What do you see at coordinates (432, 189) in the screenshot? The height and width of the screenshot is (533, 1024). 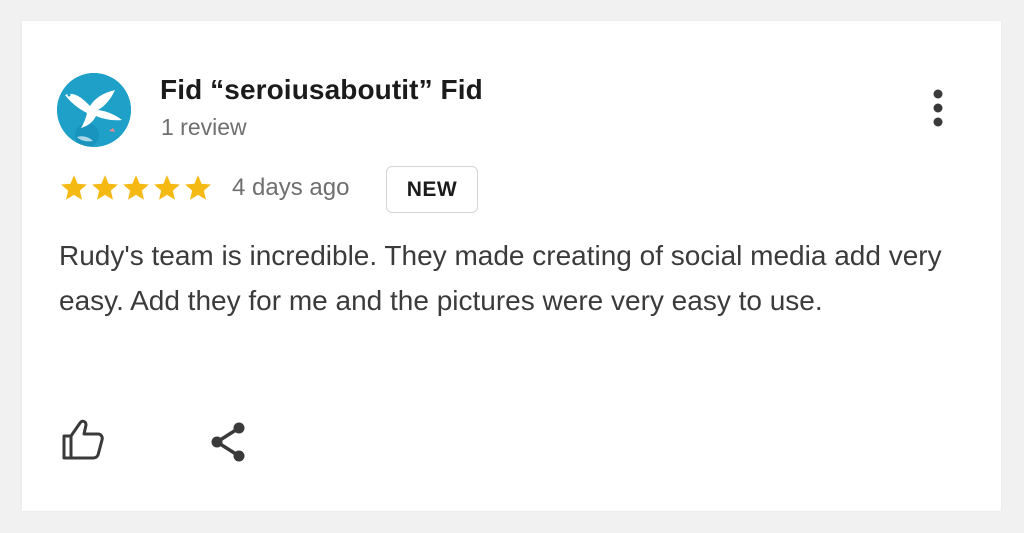 I see `new-badge: NEW` at bounding box center [432, 189].